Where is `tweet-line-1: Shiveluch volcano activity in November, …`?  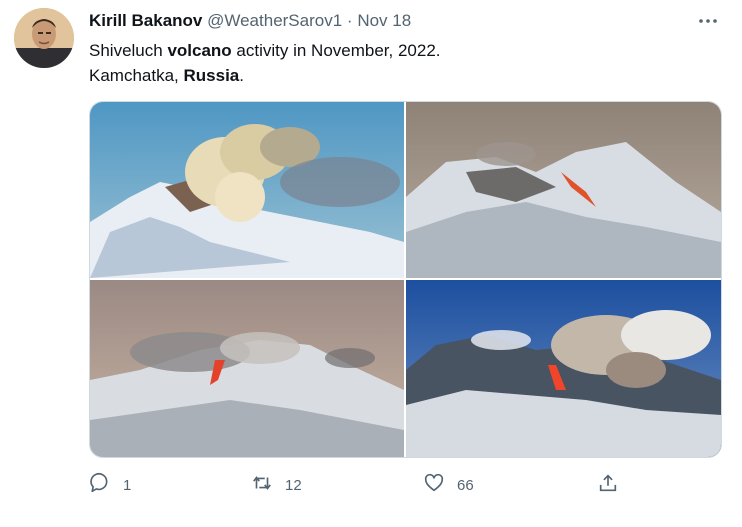 tweet-line-1: Shiveluch volcano activity in November, … is located at coordinates (265, 50).